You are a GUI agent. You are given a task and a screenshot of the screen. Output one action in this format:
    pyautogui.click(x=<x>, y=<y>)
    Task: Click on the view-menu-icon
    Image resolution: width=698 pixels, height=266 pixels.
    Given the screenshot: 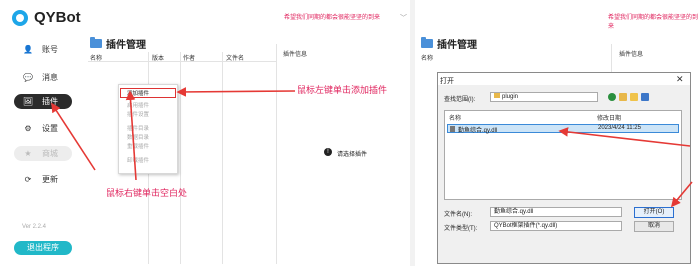 What is the action you would take?
    pyautogui.click(x=645, y=97)
    